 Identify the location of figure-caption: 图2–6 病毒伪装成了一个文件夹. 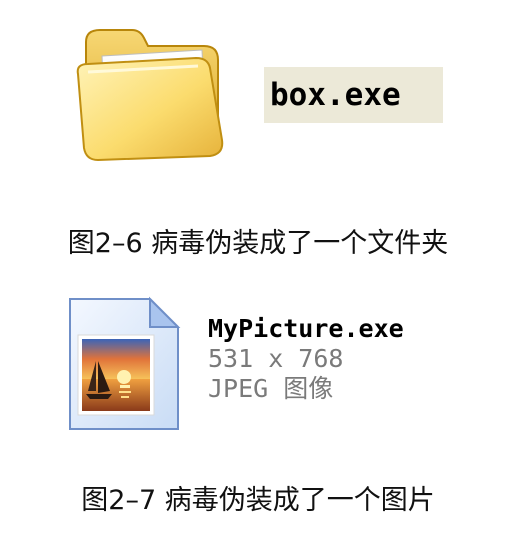
(258, 243).